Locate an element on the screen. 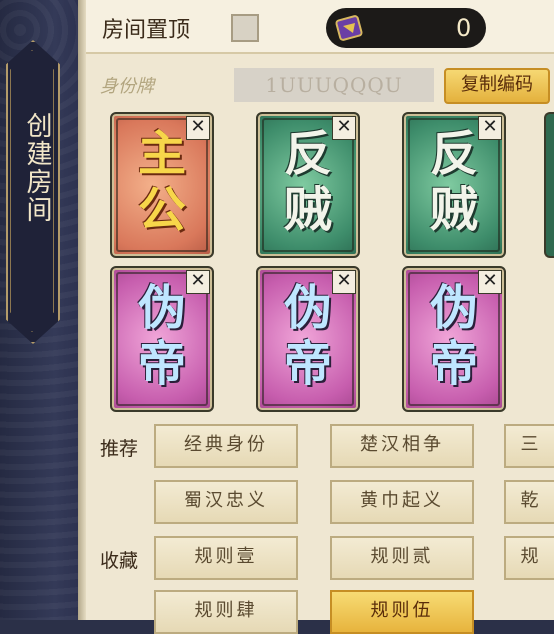 This screenshot has width=554, height=634. preset-partial-1: 三 is located at coordinates (529, 446).